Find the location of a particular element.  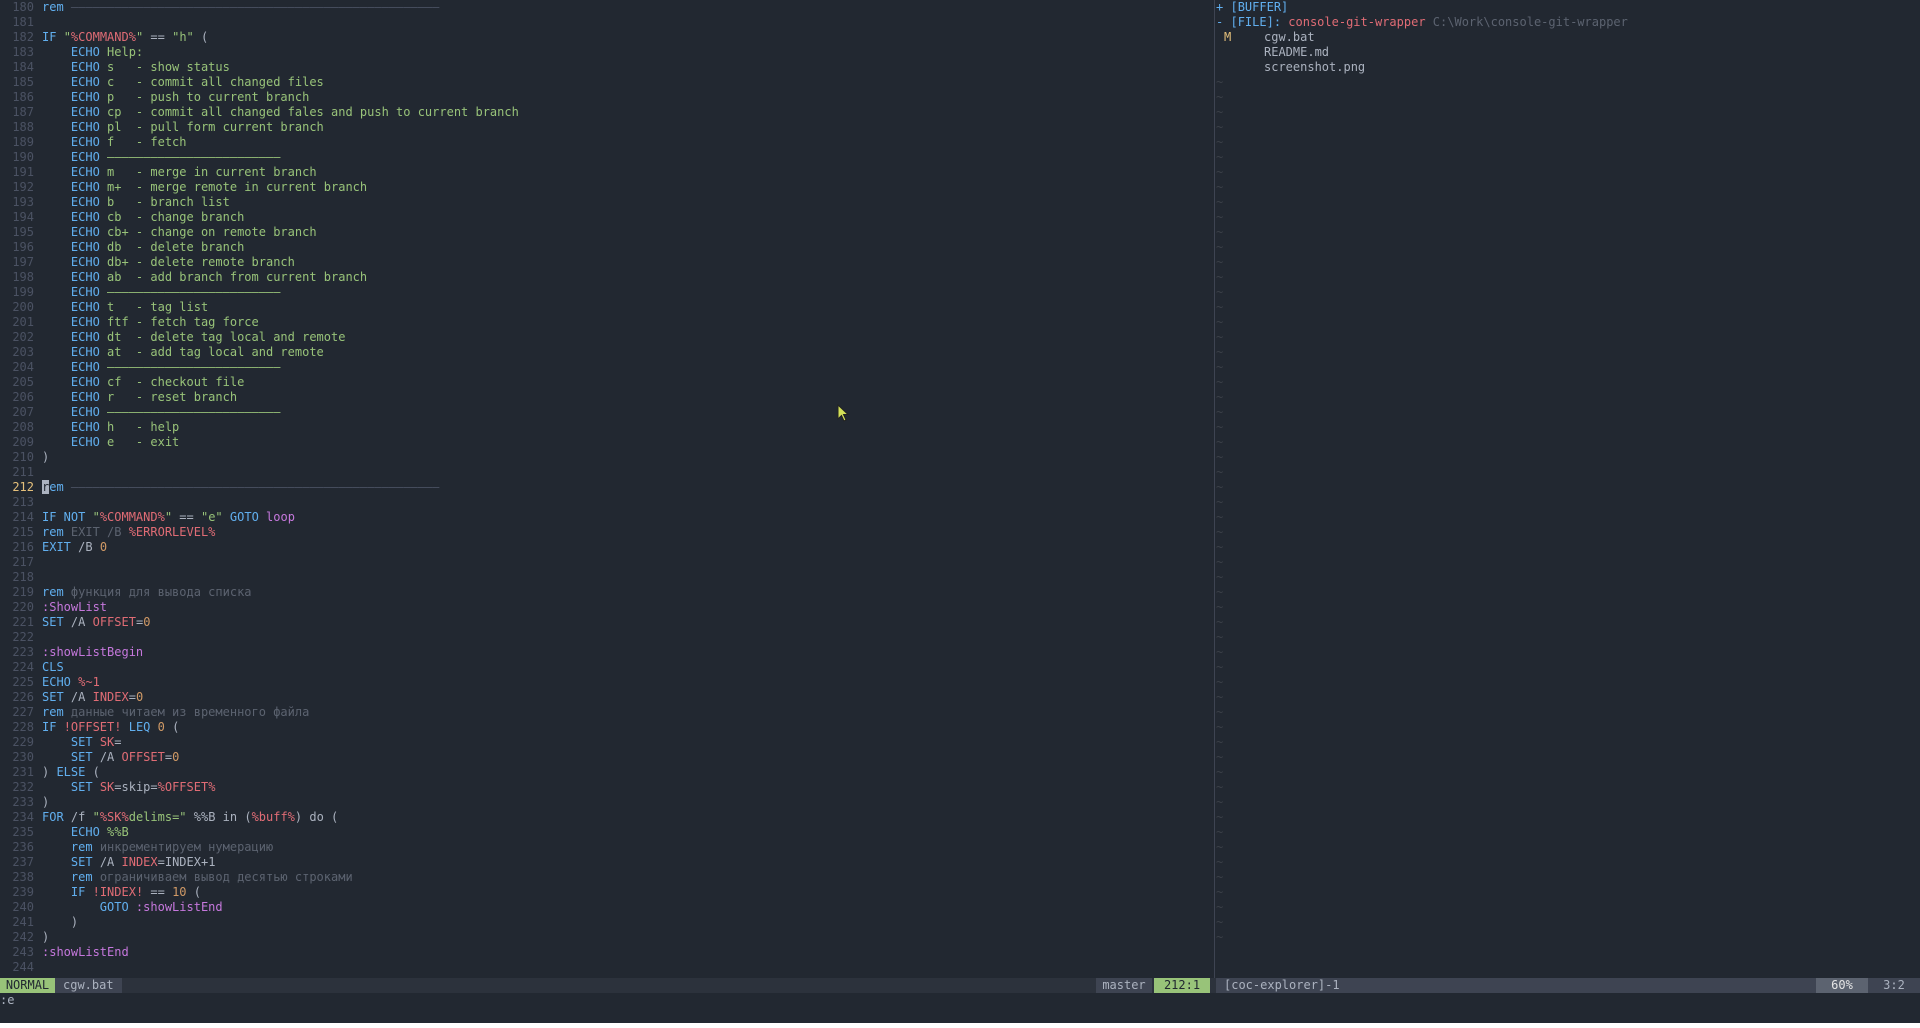

line-number: 186 is located at coordinates (23, 97).